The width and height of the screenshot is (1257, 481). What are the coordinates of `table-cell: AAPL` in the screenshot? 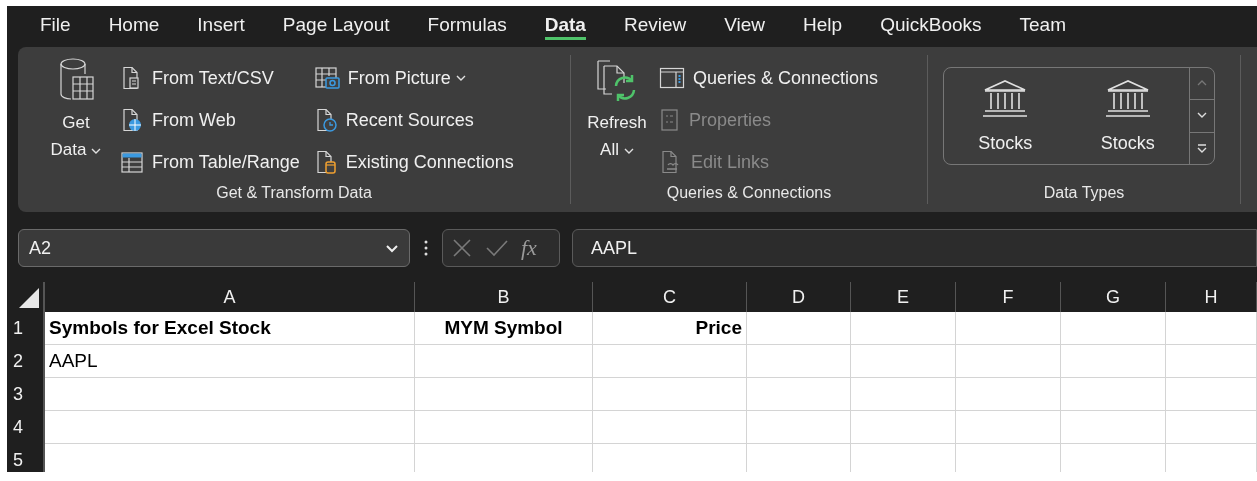 It's located at (230, 361).